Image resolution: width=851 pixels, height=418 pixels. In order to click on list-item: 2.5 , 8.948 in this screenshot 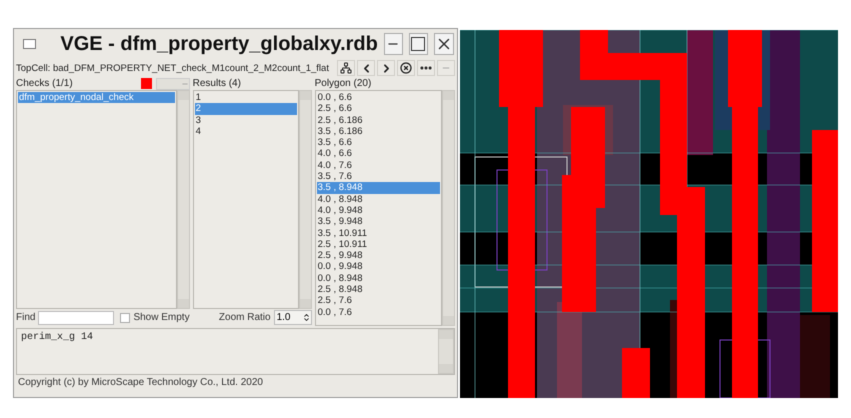, I will do `click(378, 290)`.